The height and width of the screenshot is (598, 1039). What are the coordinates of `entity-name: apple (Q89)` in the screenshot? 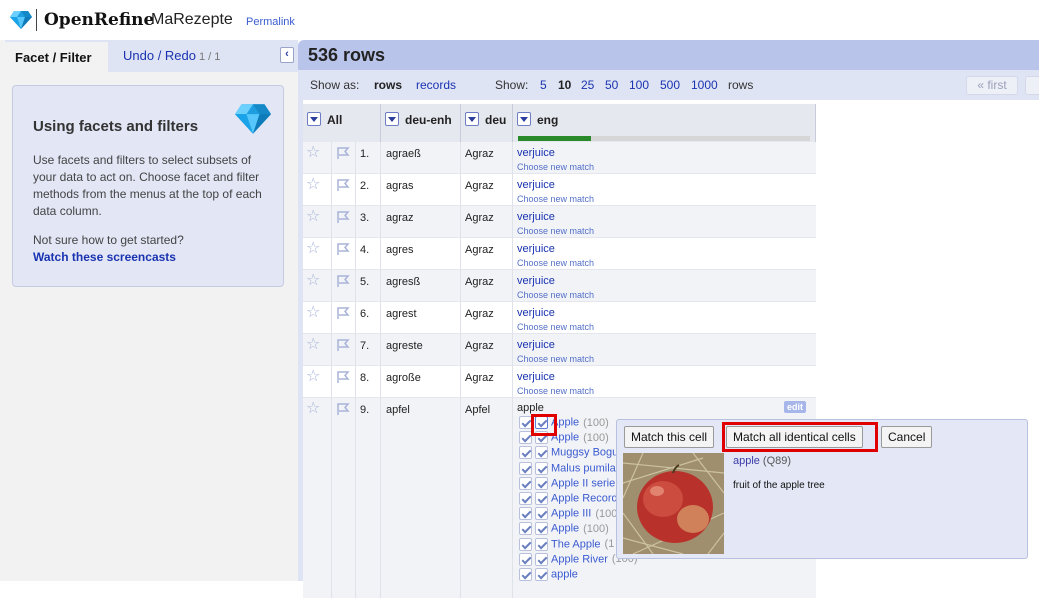 It's located at (762, 461).